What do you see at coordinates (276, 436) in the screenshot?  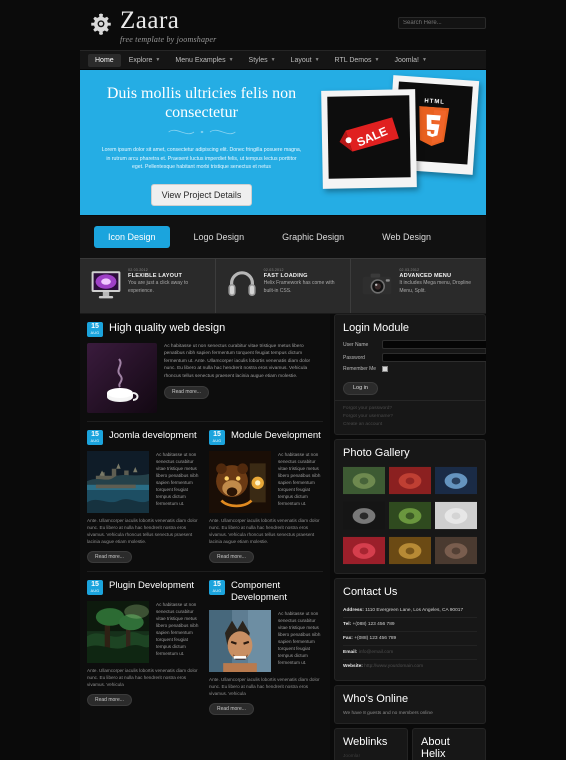 I see `article-title: Module Development` at bounding box center [276, 436].